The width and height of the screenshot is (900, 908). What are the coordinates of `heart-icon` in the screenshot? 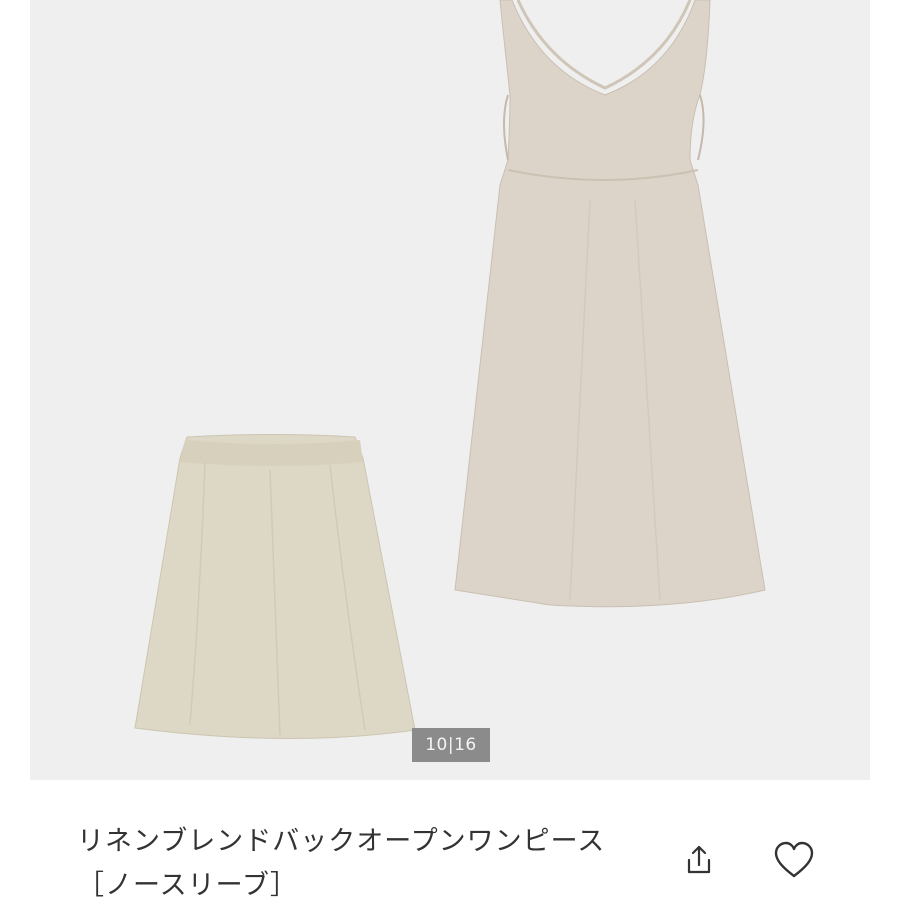 It's located at (794, 859).